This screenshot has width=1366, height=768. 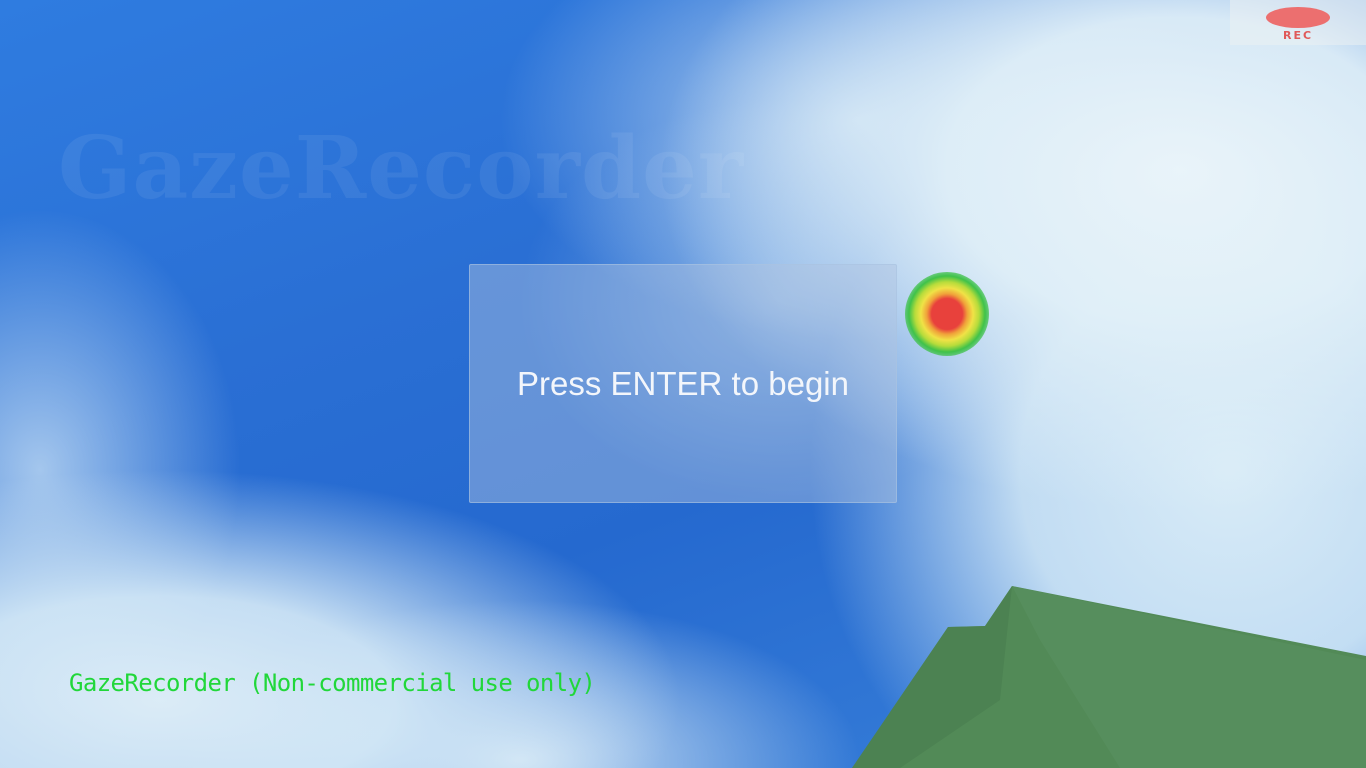 I want to click on start-prompt-text: Press ENTER to begin, so click(x=683, y=383).